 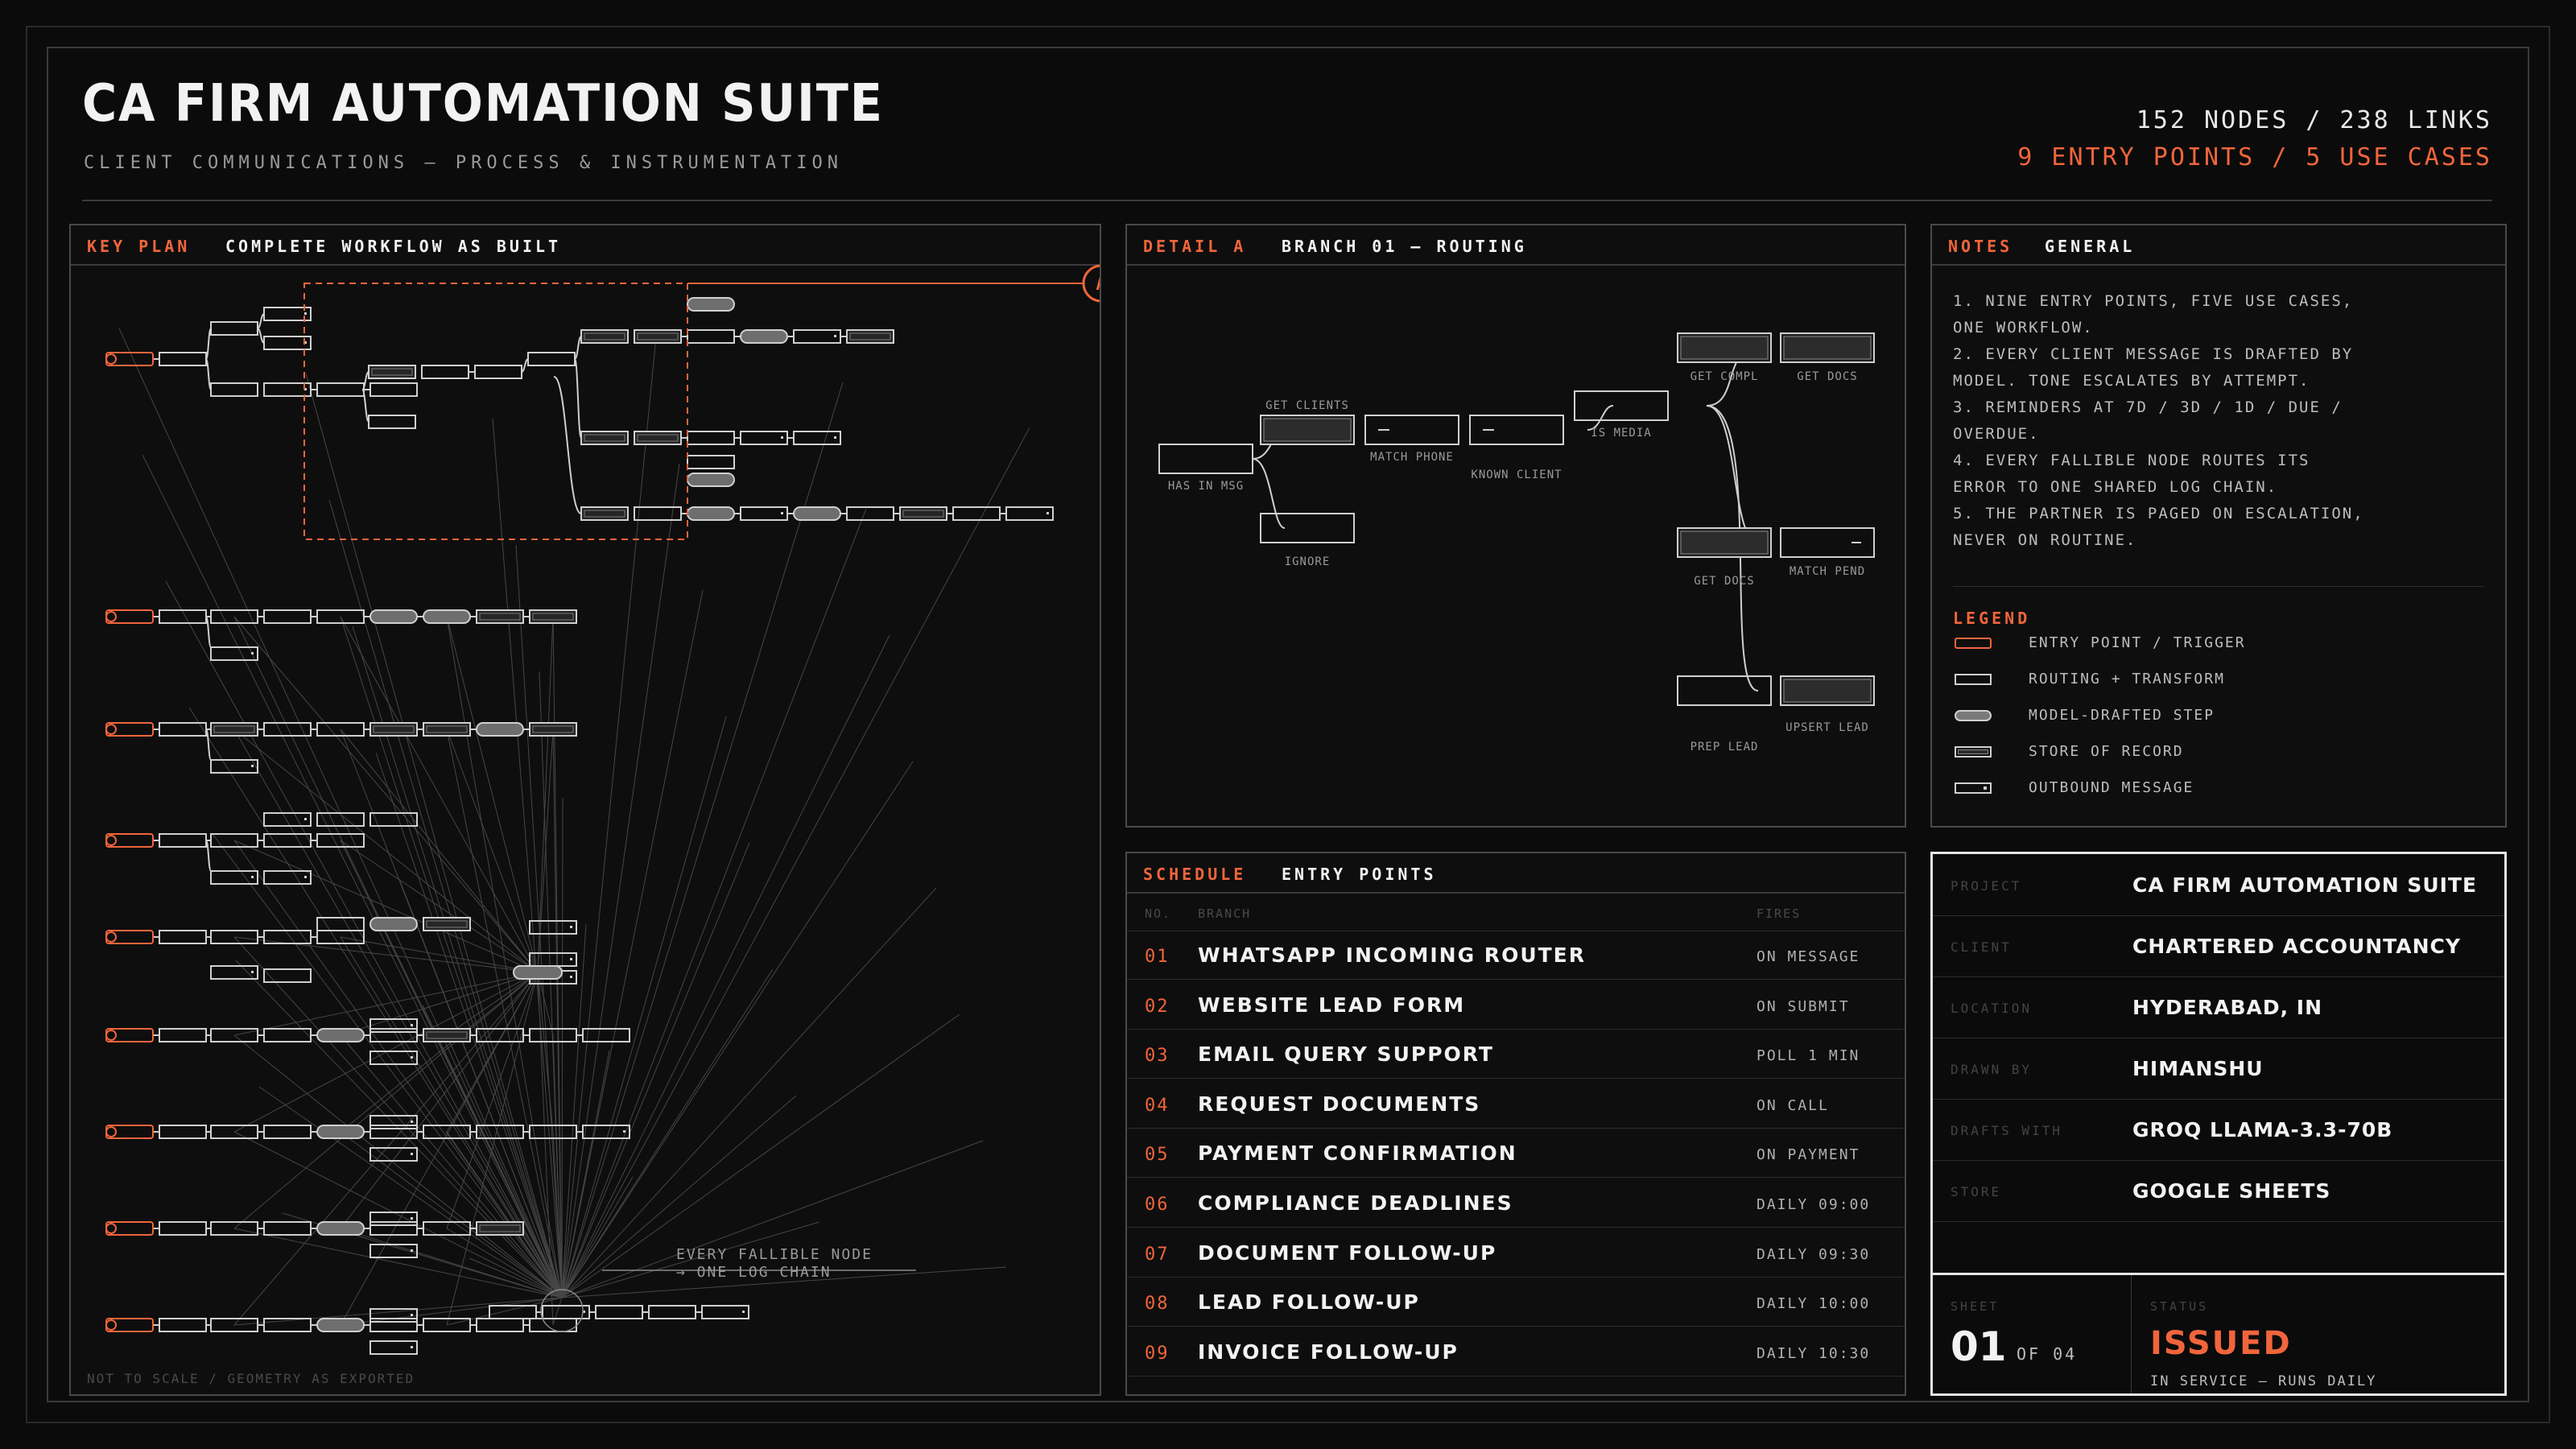 I want to click on row-branch: DOCUMENT FOLLOW-UP, so click(x=1347, y=1253).